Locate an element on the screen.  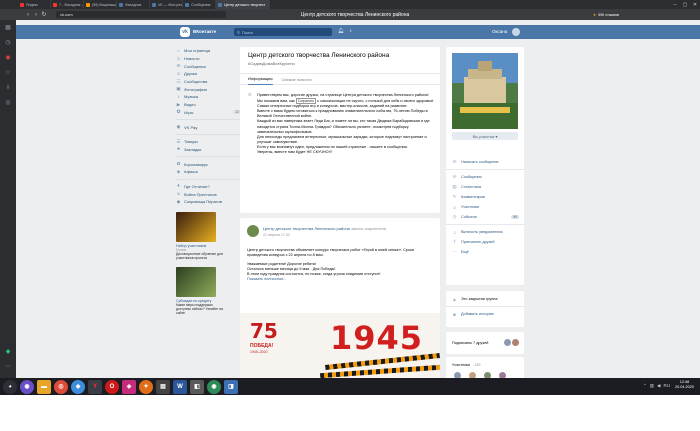
network-icon: ▥ is located at coordinates (652, 386).